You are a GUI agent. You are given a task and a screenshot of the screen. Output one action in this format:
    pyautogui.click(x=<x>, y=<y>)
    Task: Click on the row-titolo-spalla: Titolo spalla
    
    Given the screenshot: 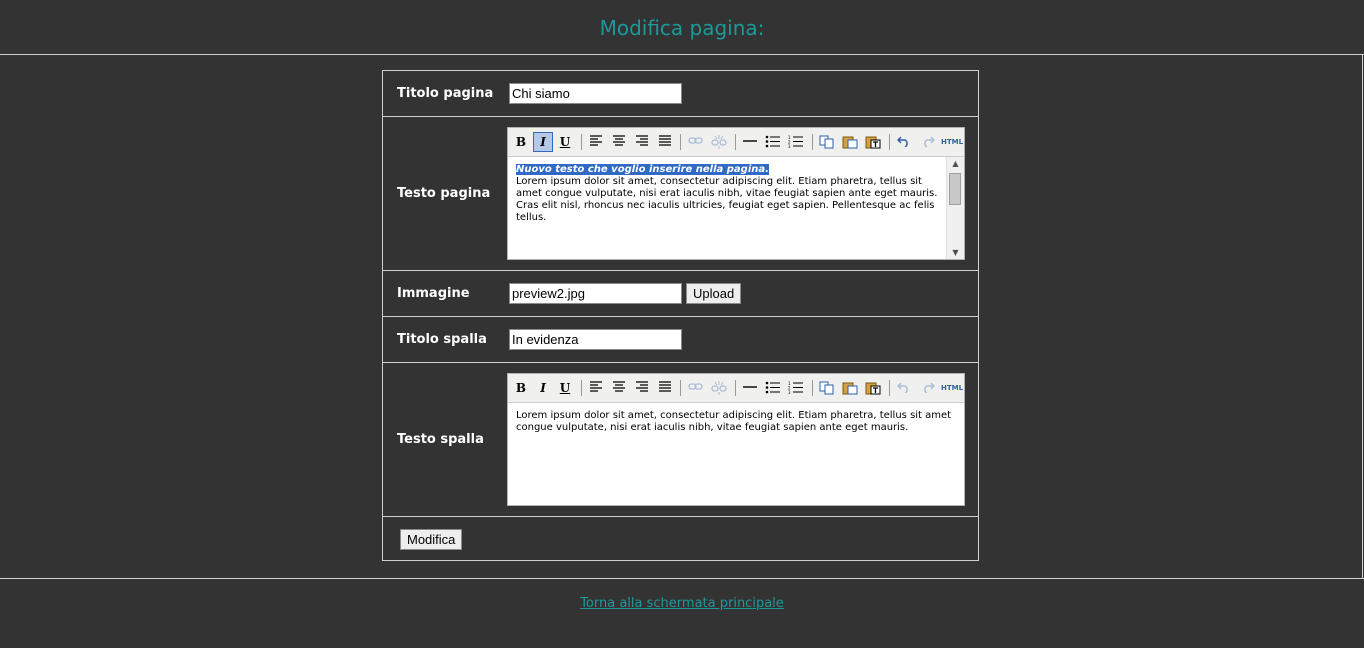 What is the action you would take?
    pyautogui.click(x=680, y=340)
    